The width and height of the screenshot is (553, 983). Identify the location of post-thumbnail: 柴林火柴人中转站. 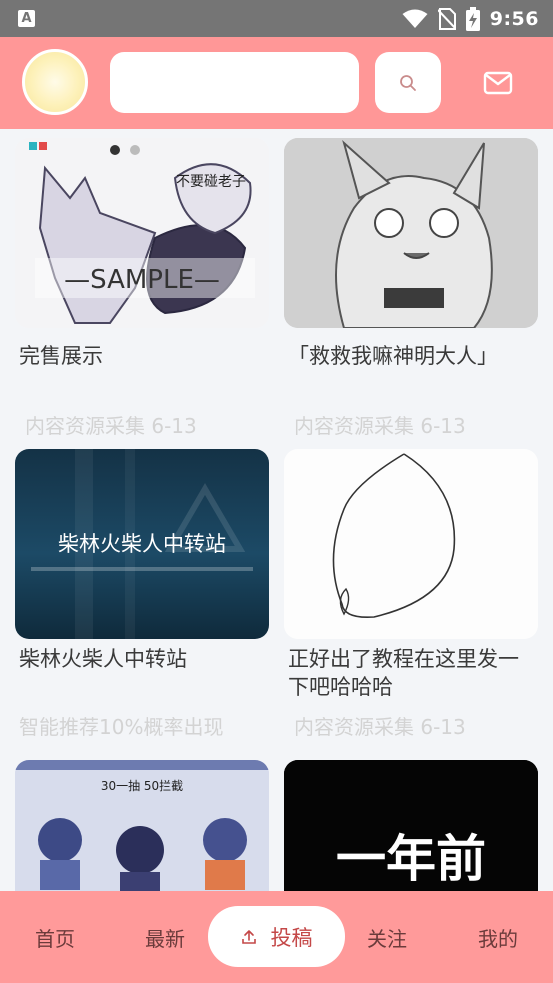
(142, 544).